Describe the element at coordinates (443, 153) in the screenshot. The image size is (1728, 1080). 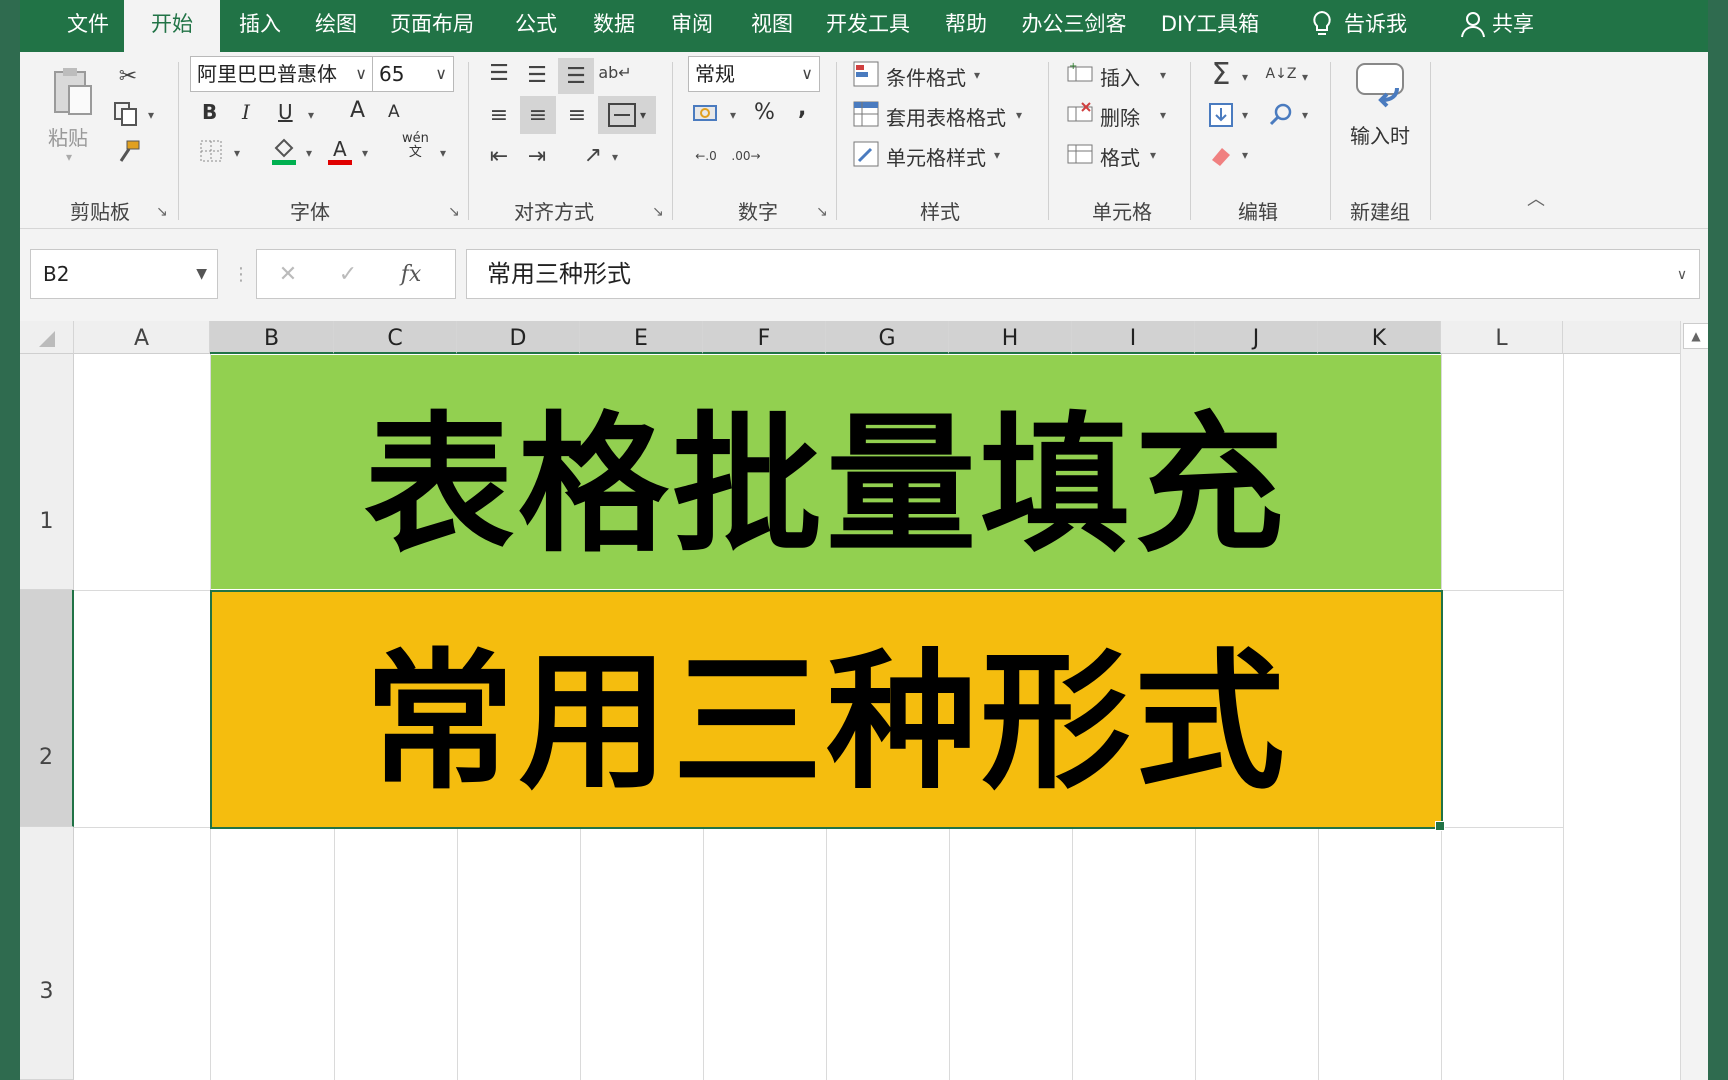
I see `phonetic-dropdown: ▾` at that location.